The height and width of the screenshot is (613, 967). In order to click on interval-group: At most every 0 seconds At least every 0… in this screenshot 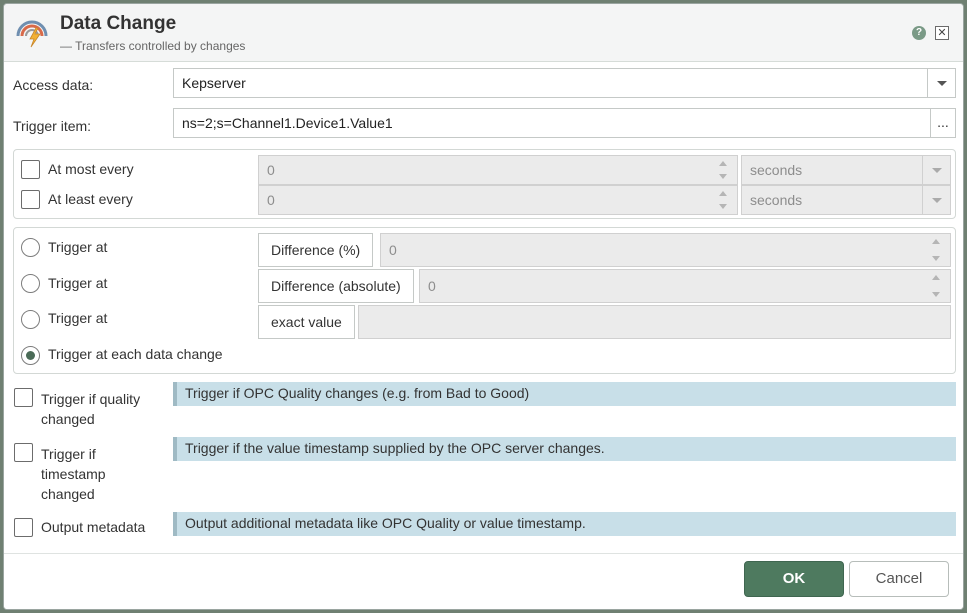, I will do `click(484, 184)`.